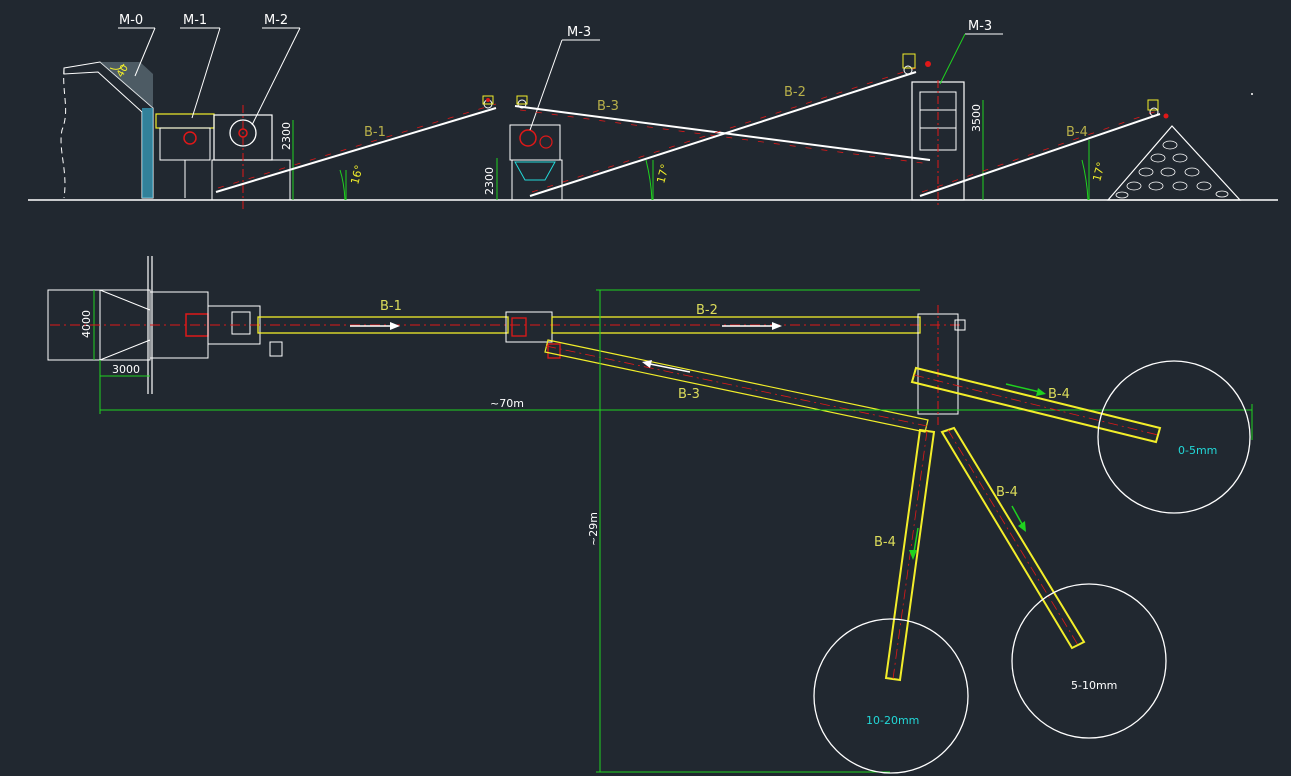 Image resolution: width=1291 pixels, height=776 pixels. What do you see at coordinates (892, 720) in the screenshot?
I see `pile-label-10-20: 10-20mm` at bounding box center [892, 720].